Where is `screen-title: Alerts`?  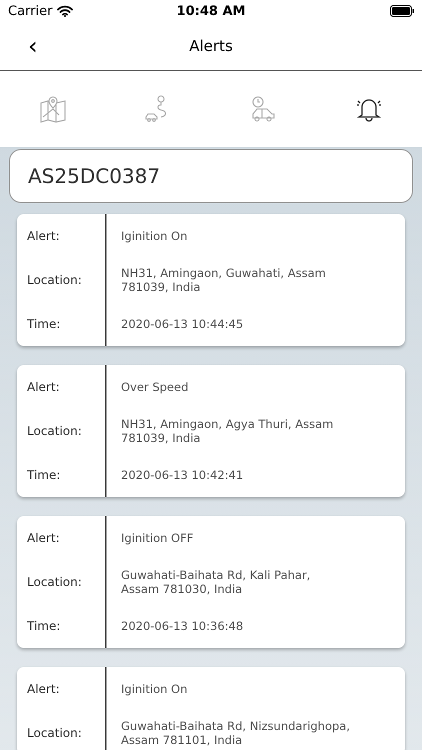
screen-title: Alerts is located at coordinates (211, 46).